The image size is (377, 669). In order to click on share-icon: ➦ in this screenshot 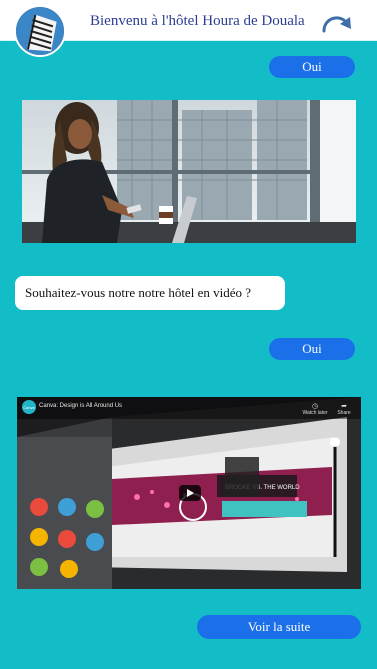, I will do `click(344, 406)`.